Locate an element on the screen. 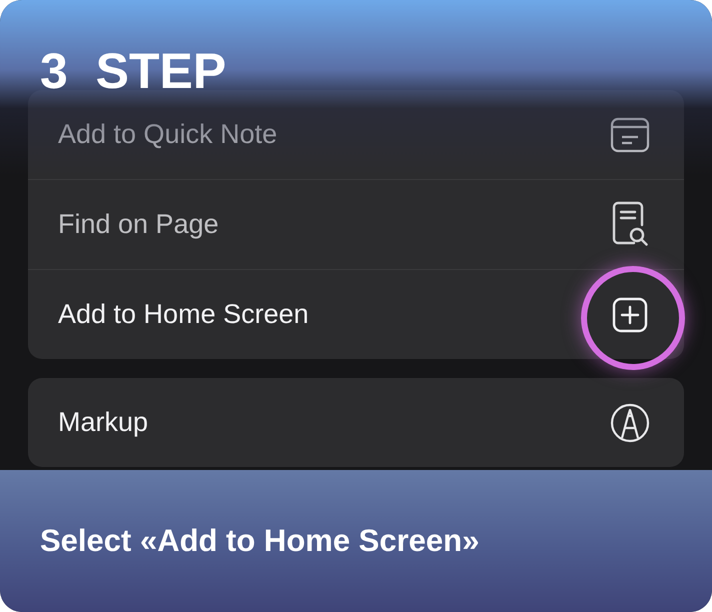  menu-item-label: Find on Page is located at coordinates (138, 224).